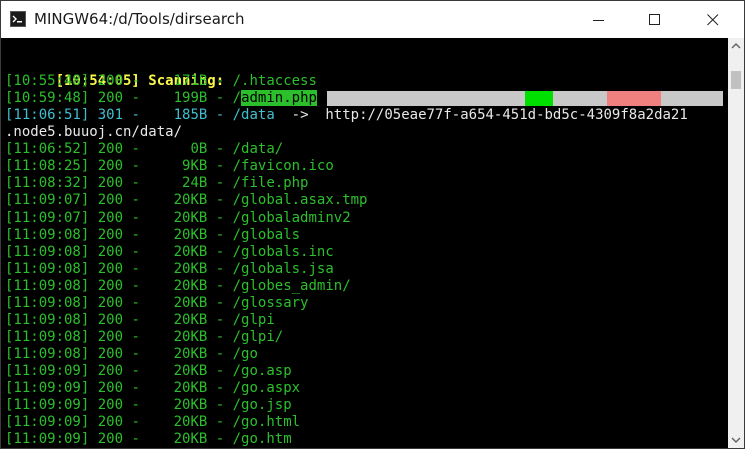 This screenshot has height=449, width=745. Describe the element at coordinates (270, 302) in the screenshot. I see `row-path: /glossary` at that location.